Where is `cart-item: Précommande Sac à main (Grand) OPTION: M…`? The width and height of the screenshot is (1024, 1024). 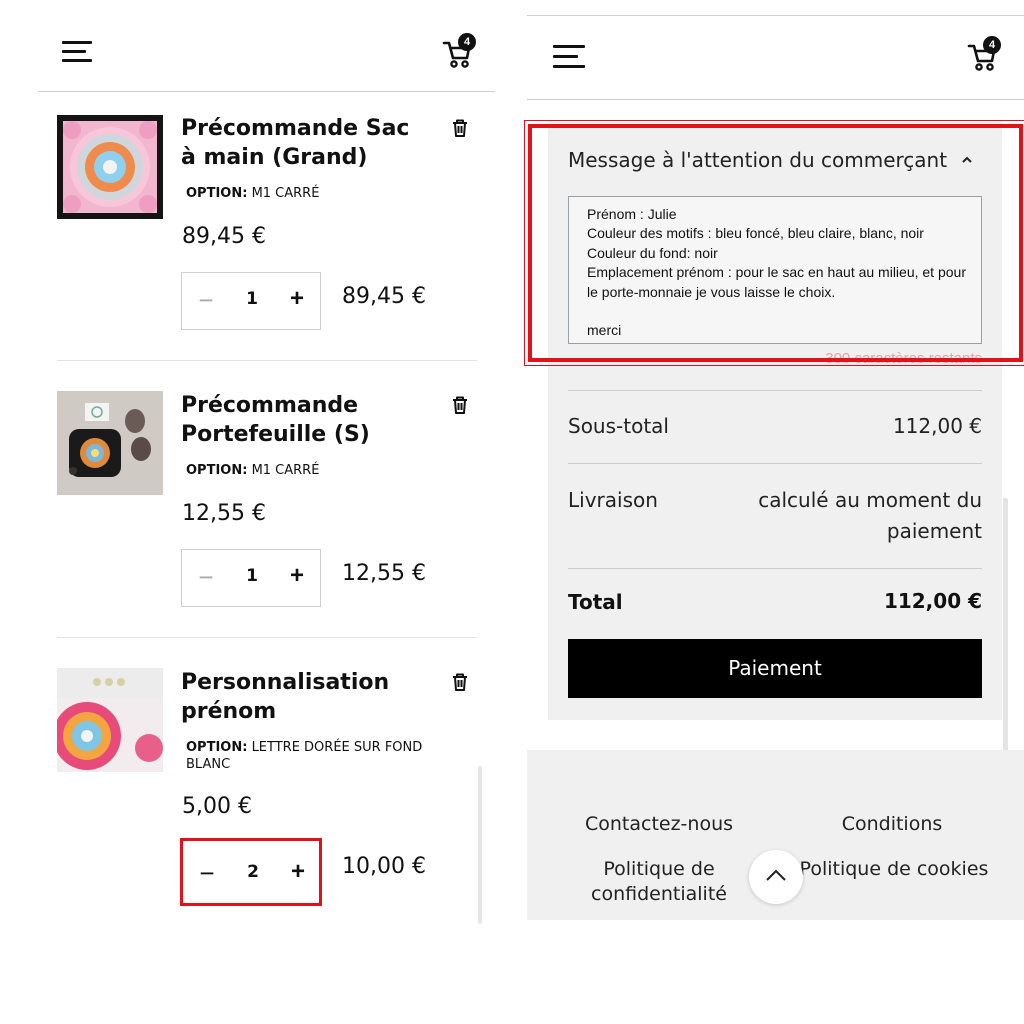
cart-item: Précommande Sac à main (Grand) OPTION: M… is located at coordinates (267, 232).